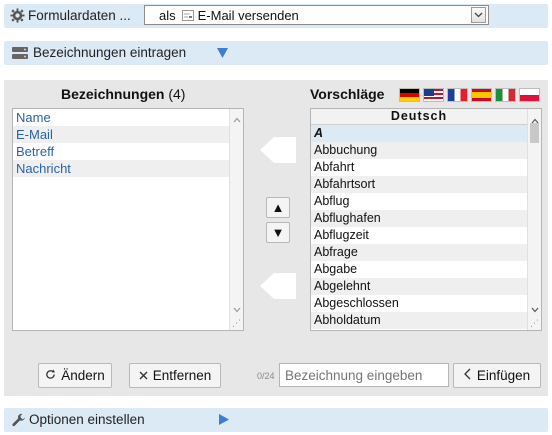  Describe the element at coordinates (316, 15) in the screenshot. I see `send-mode-select: als E-Mail versenden` at that location.